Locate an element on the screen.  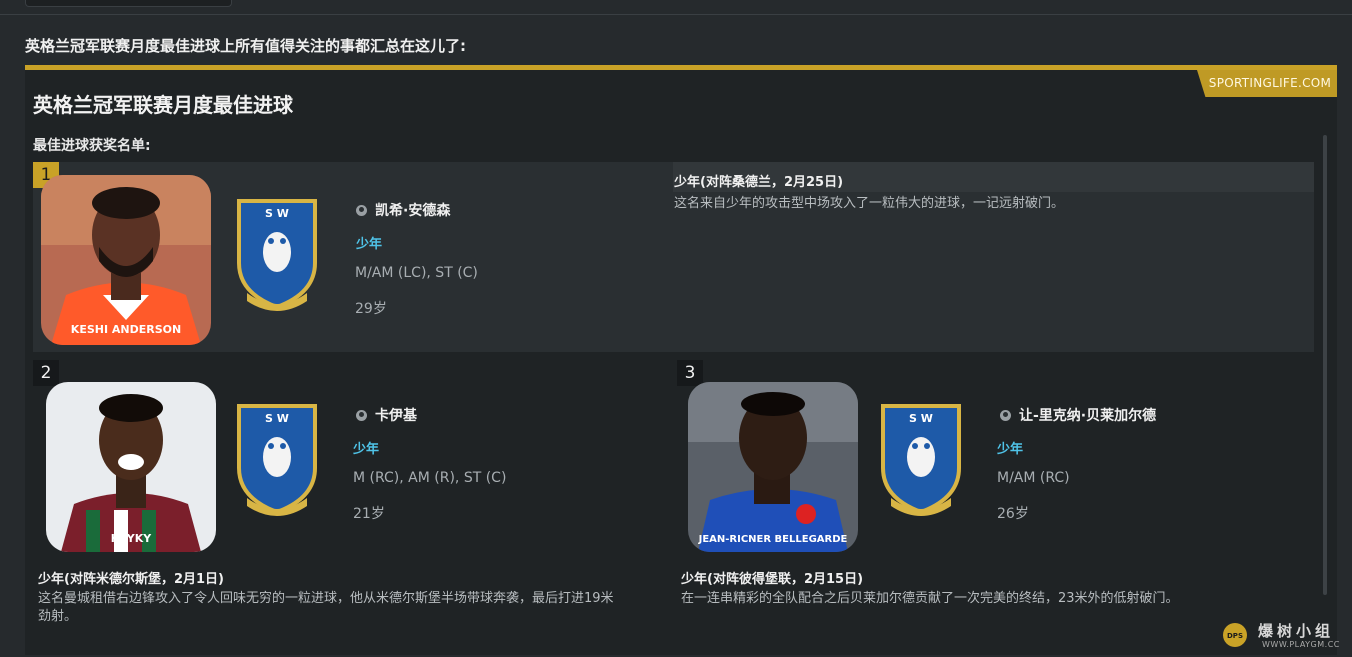
watermark-title: 爆树小组 is located at coordinates (1296, 631).